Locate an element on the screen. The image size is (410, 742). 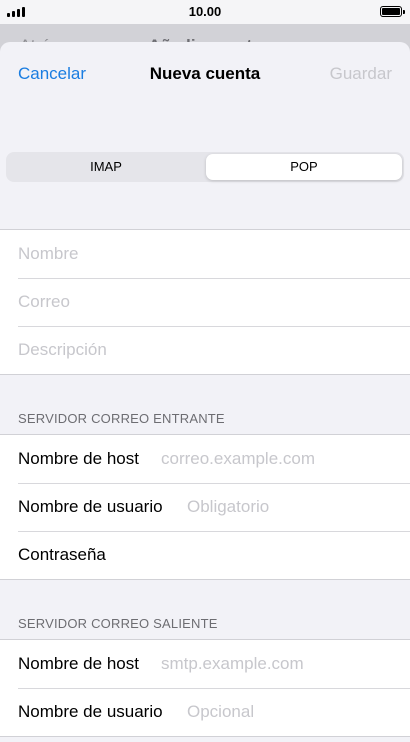
email-row is located at coordinates (205, 302).